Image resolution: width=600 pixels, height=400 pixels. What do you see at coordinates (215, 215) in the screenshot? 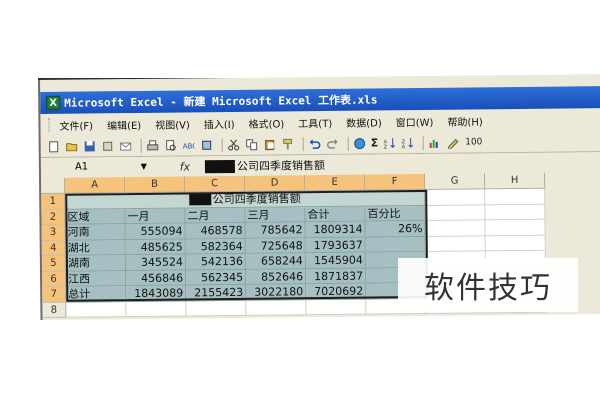
I see `header-cell: 二月` at bounding box center [215, 215].